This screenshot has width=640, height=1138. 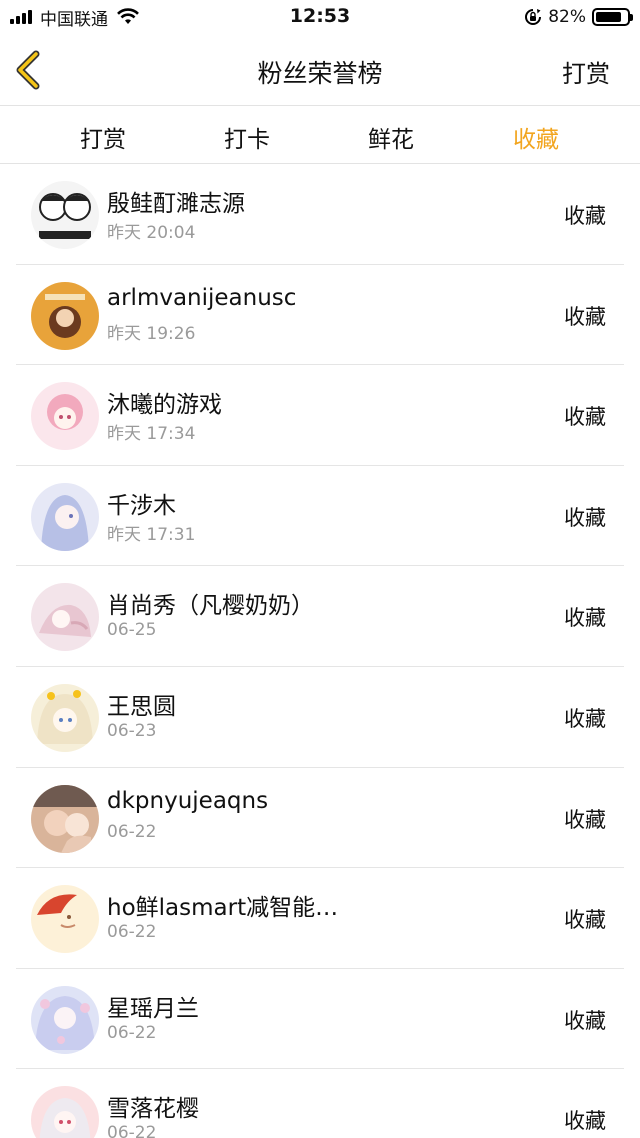 I want to click on fan-name: 雪落花樱, so click(x=153, y=1109).